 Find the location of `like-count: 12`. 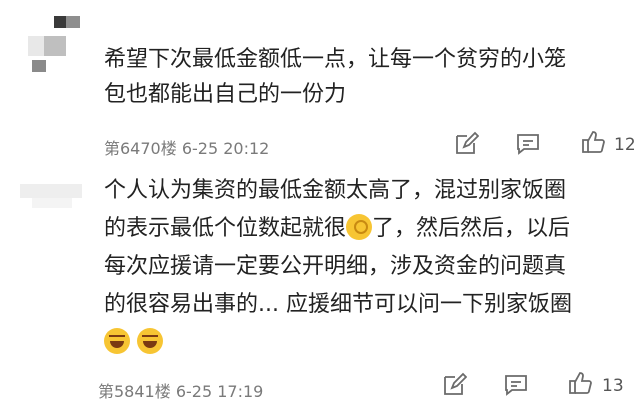

like-count: 12 is located at coordinates (625, 145).